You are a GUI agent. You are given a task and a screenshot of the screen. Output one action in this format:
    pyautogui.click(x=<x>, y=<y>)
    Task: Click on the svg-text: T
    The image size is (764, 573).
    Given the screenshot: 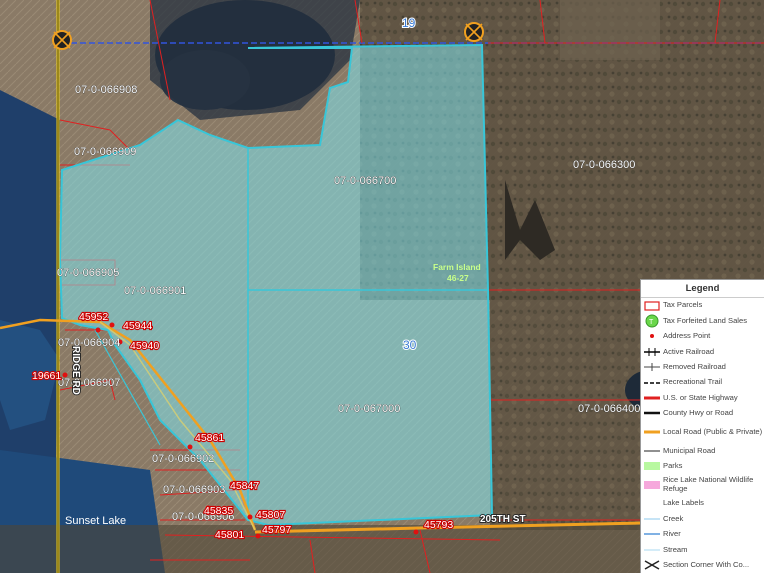 What is the action you would take?
    pyautogui.click(x=651, y=322)
    